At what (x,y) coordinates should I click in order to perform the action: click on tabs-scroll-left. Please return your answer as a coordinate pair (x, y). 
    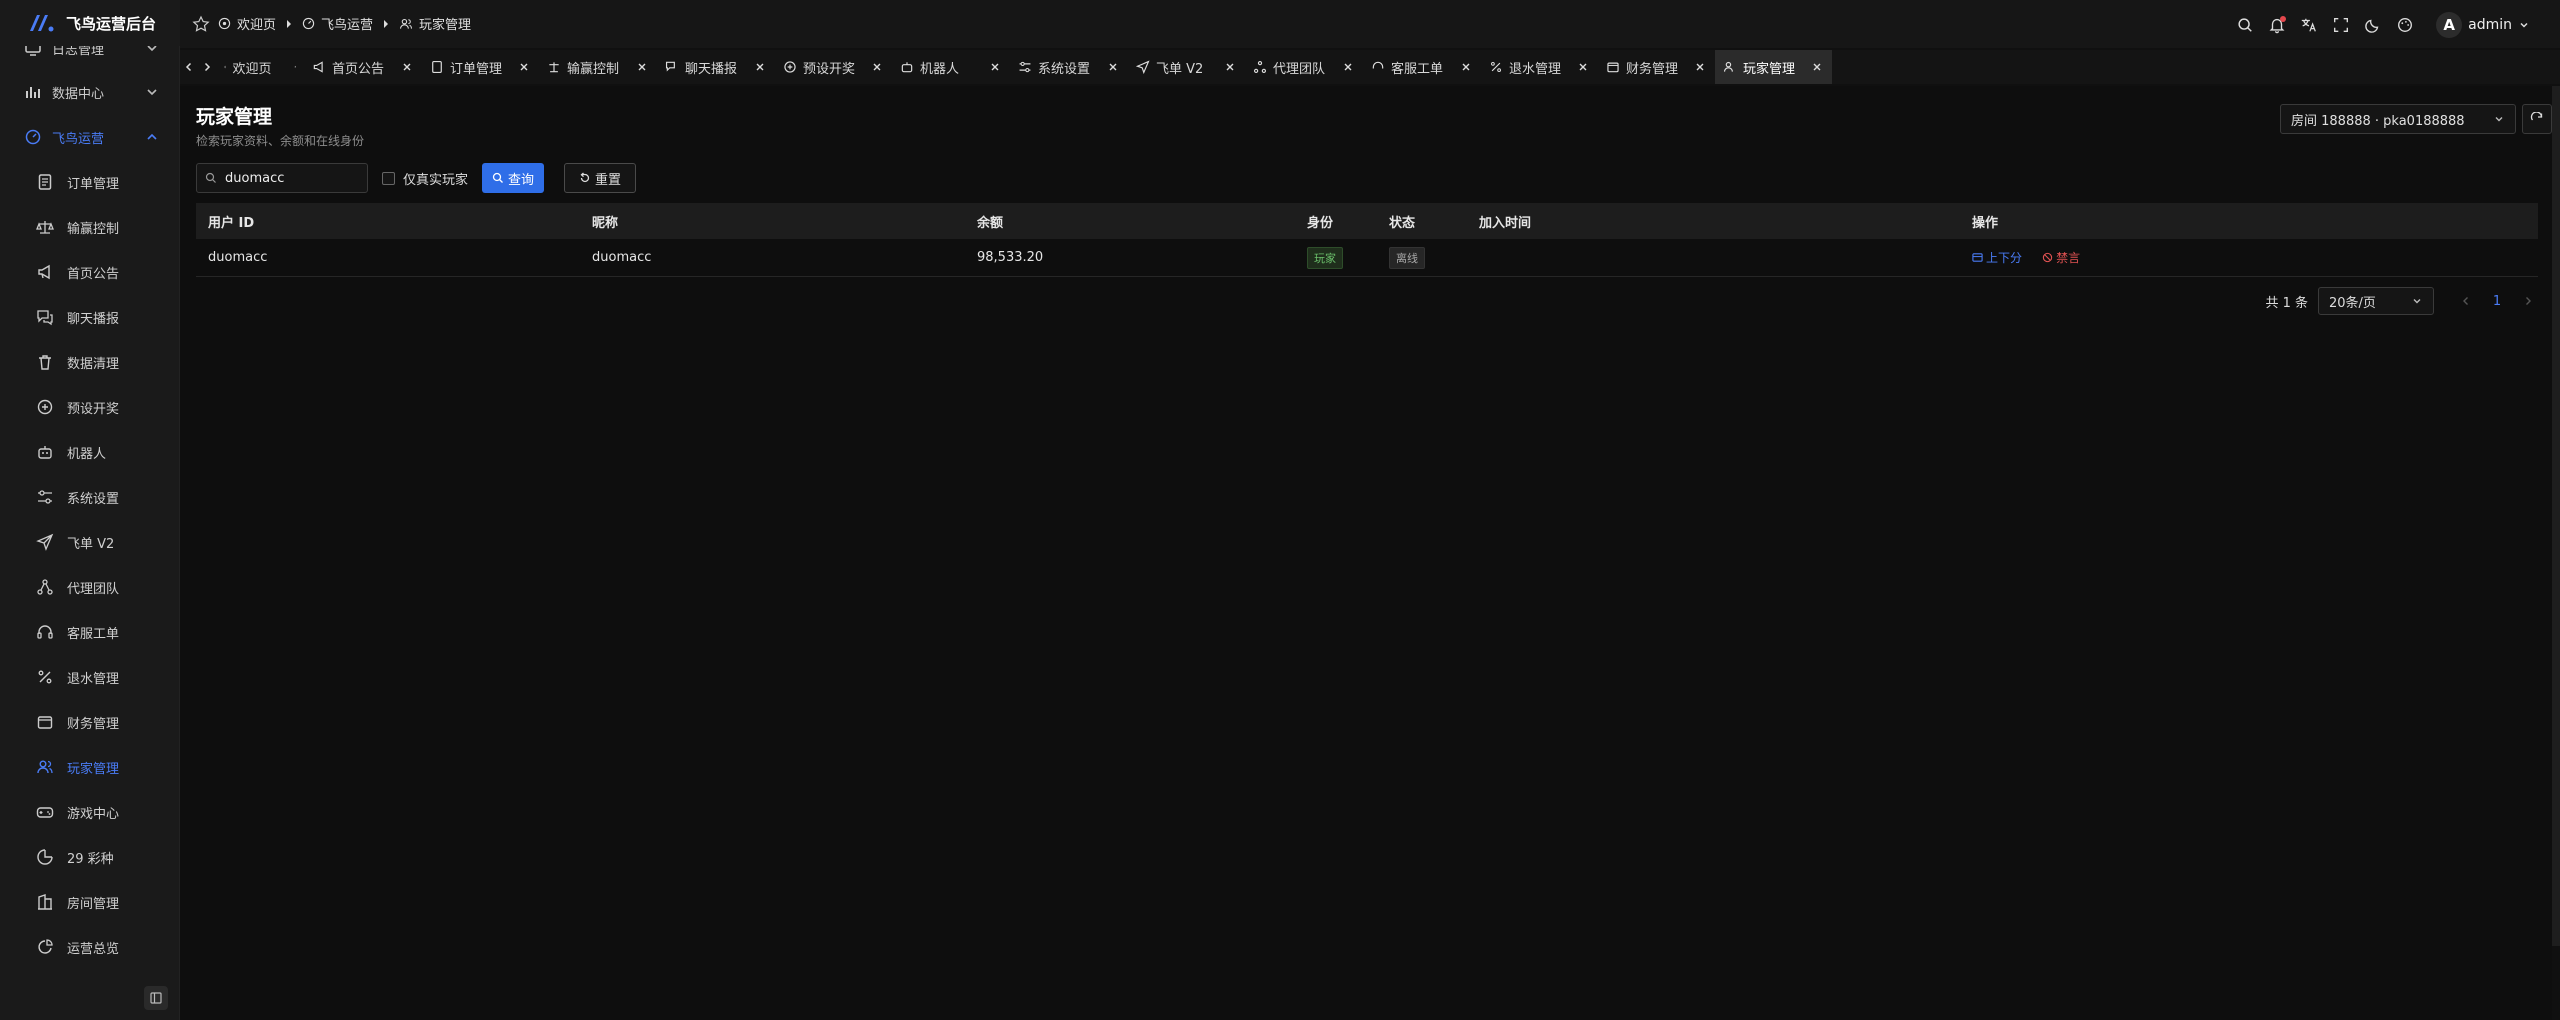
    Looking at the image, I should click on (189, 67).